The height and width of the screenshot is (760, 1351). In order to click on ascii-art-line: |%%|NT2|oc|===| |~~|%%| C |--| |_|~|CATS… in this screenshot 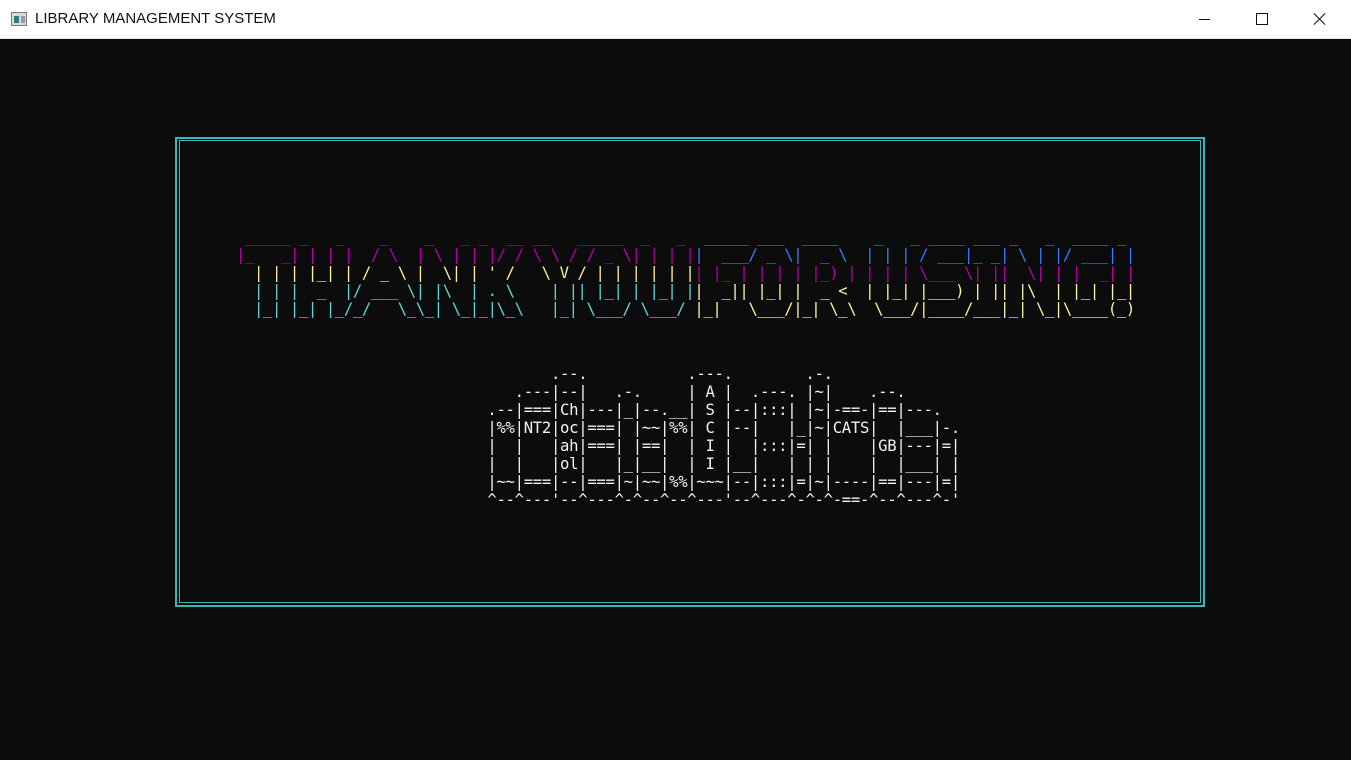, I will do `click(705, 428)`.